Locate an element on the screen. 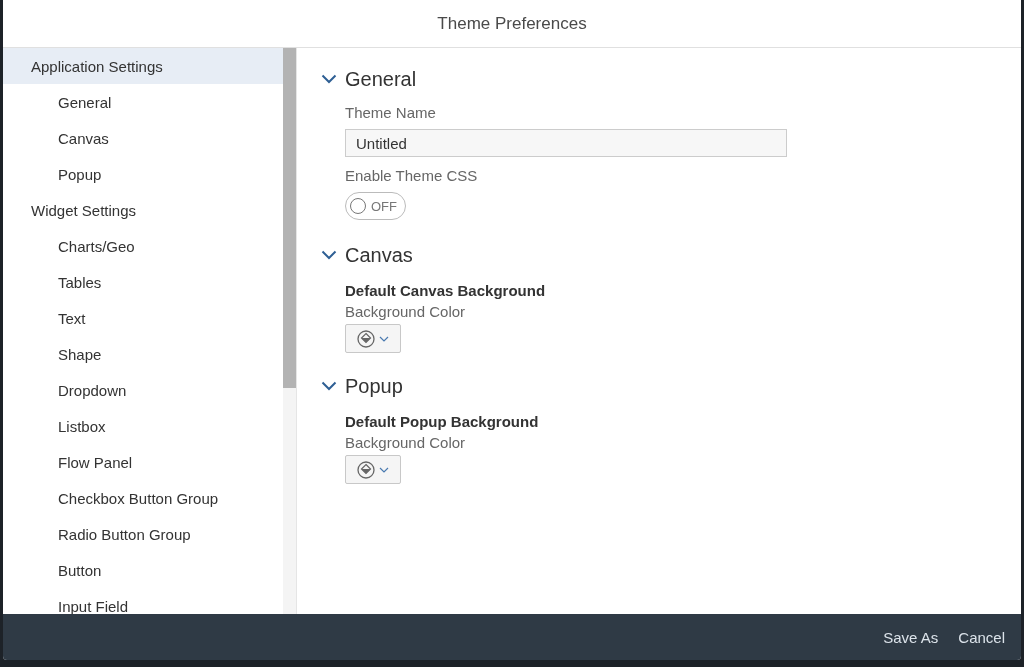 This screenshot has height=667, width=1024. sidebar-item: Text is located at coordinates (143, 318).